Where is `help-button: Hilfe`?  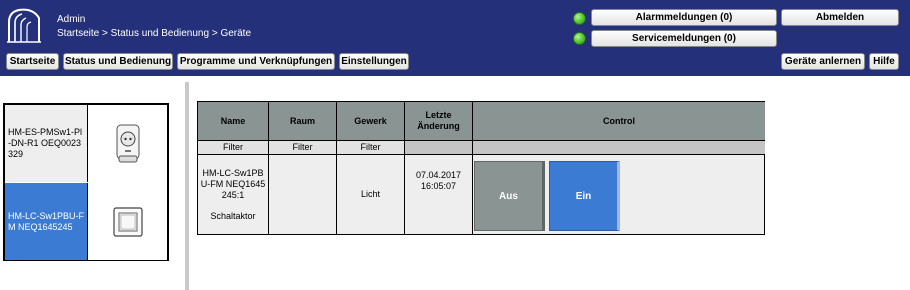
help-button: Hilfe is located at coordinates (884, 61).